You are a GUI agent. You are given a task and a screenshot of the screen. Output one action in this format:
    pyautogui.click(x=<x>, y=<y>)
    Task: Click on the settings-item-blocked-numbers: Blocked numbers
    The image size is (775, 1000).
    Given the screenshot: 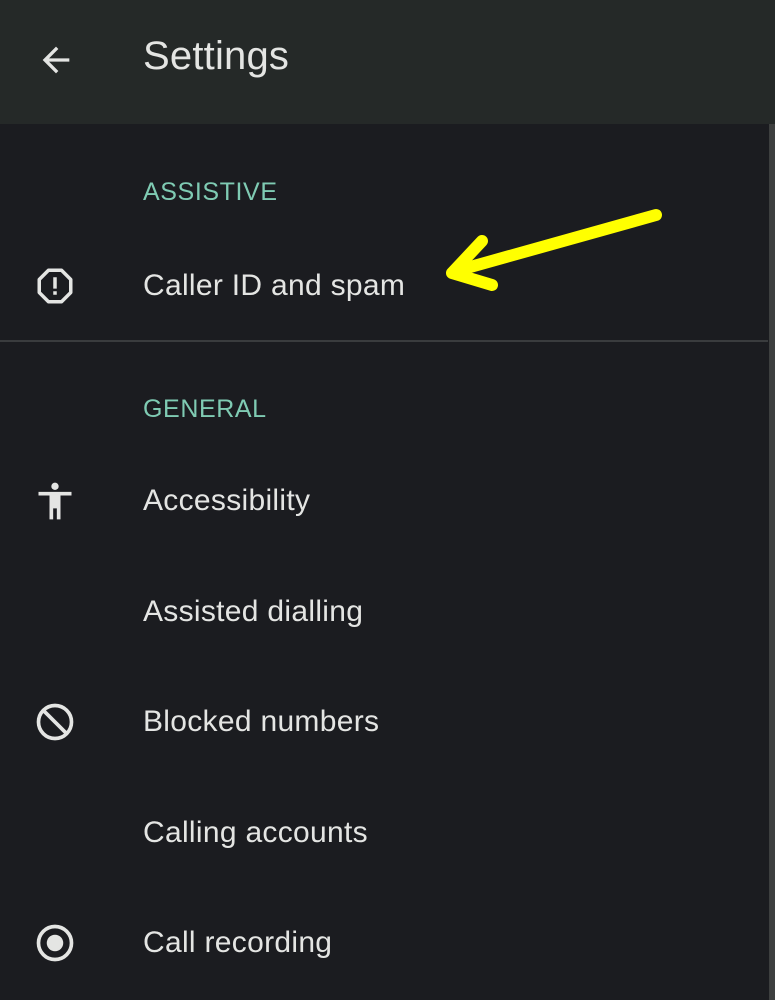 What is the action you would take?
    pyautogui.click(x=384, y=722)
    